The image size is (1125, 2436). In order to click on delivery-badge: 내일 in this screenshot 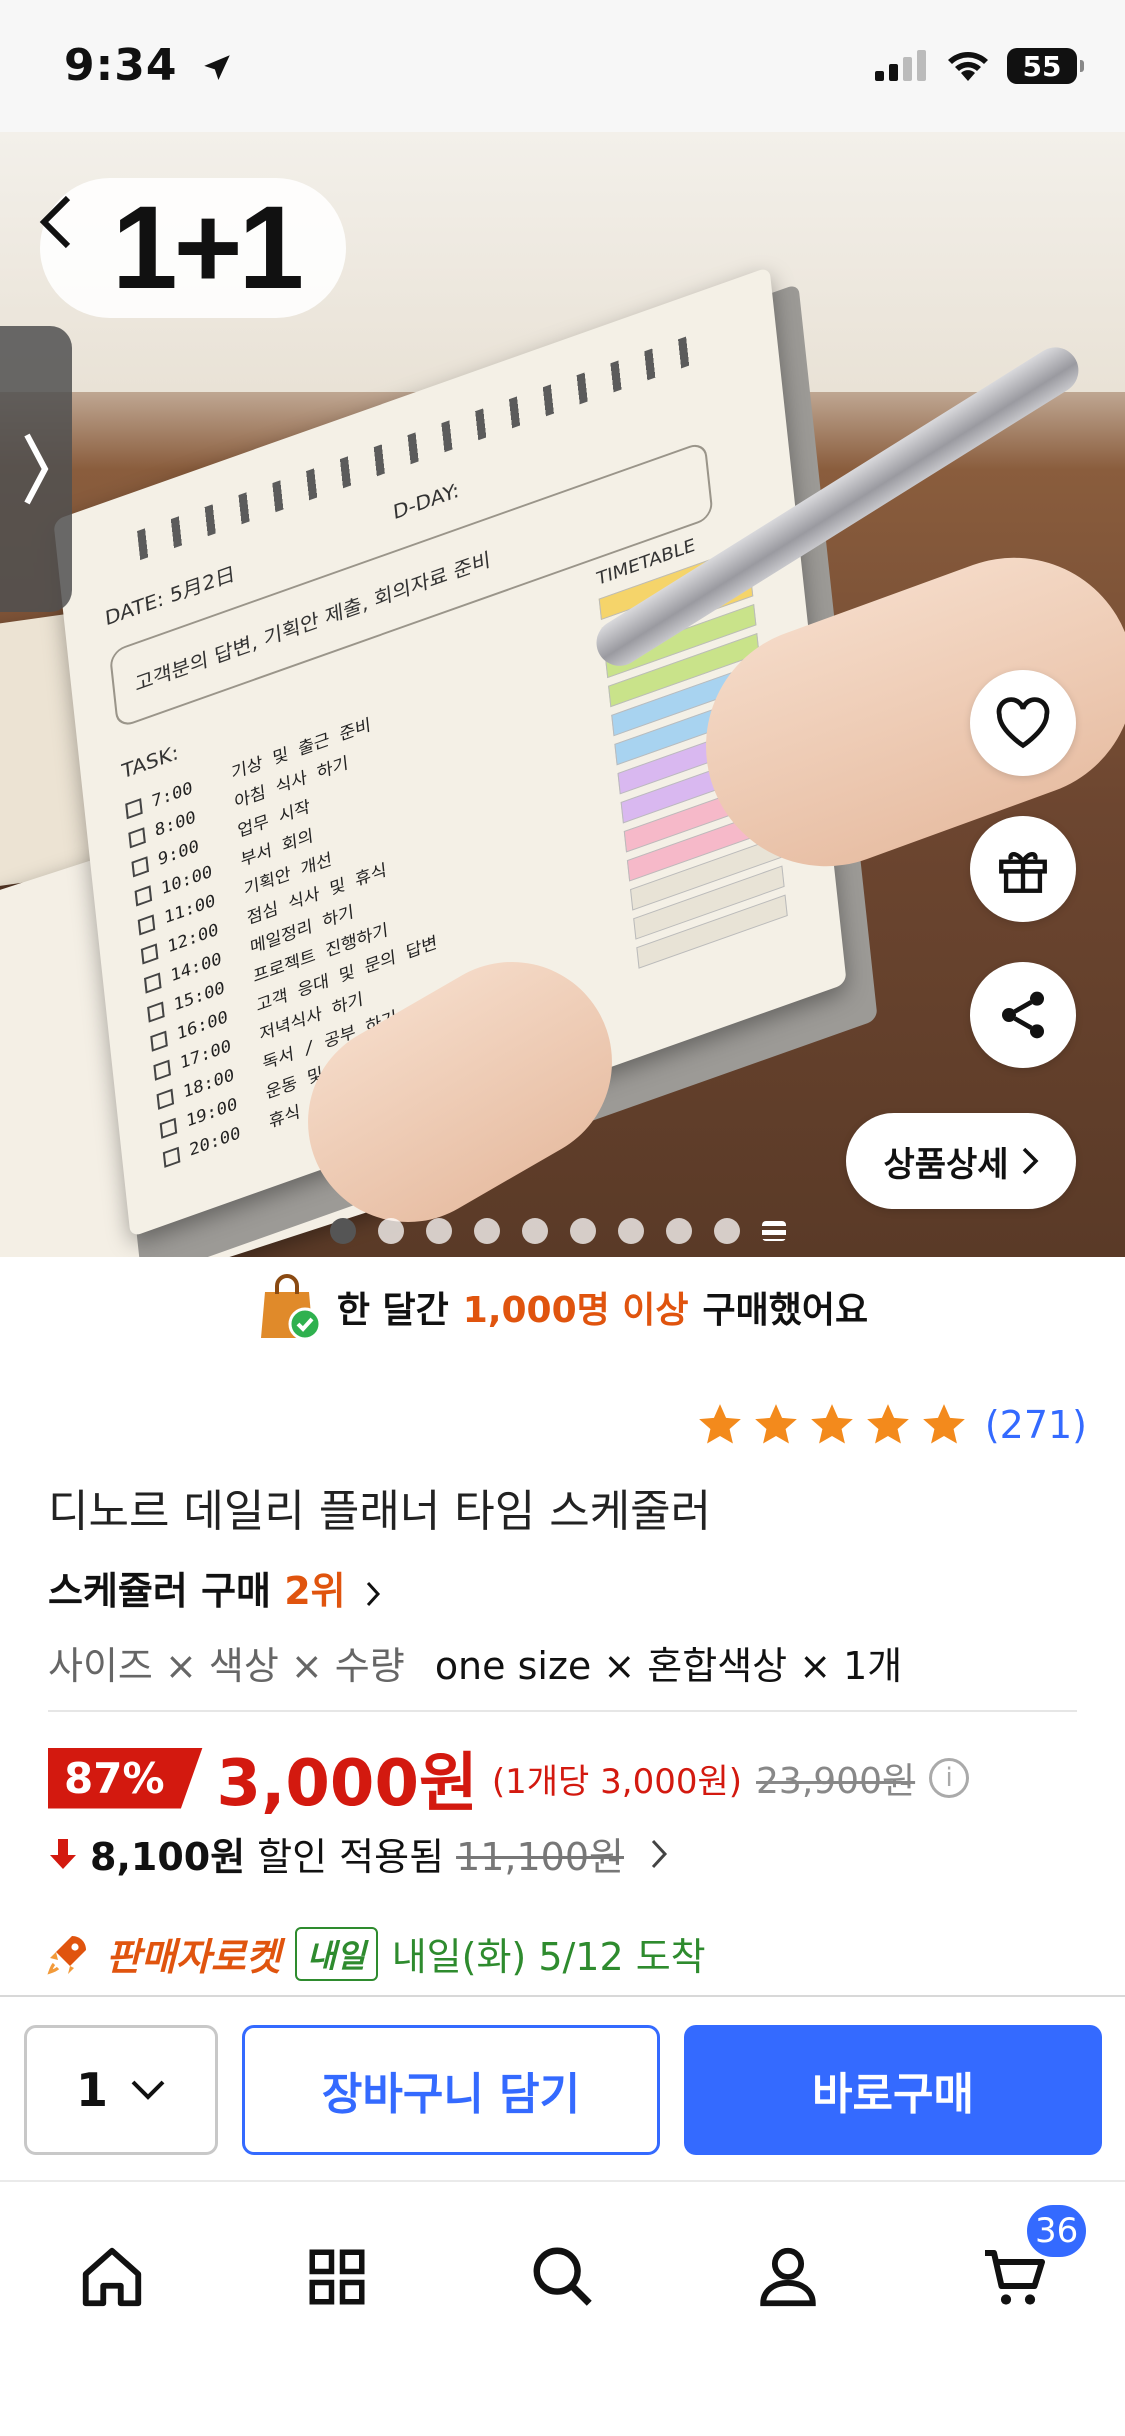, I will do `click(336, 1953)`.